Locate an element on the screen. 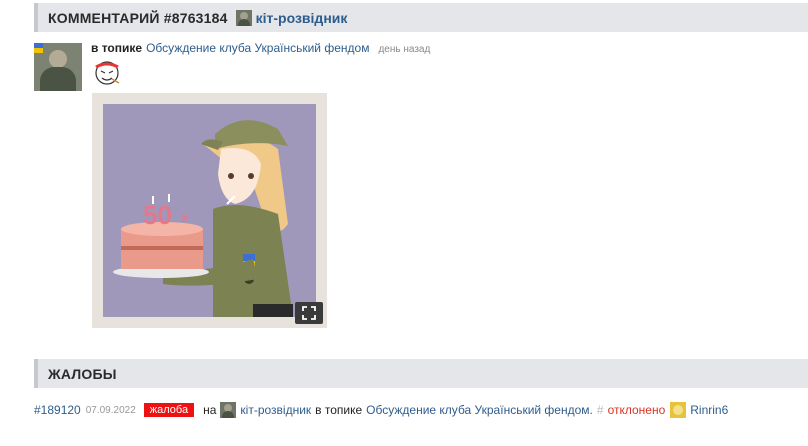  complaint-topic-link: Обсуждение клуба Український фендом. is located at coordinates (479, 410).